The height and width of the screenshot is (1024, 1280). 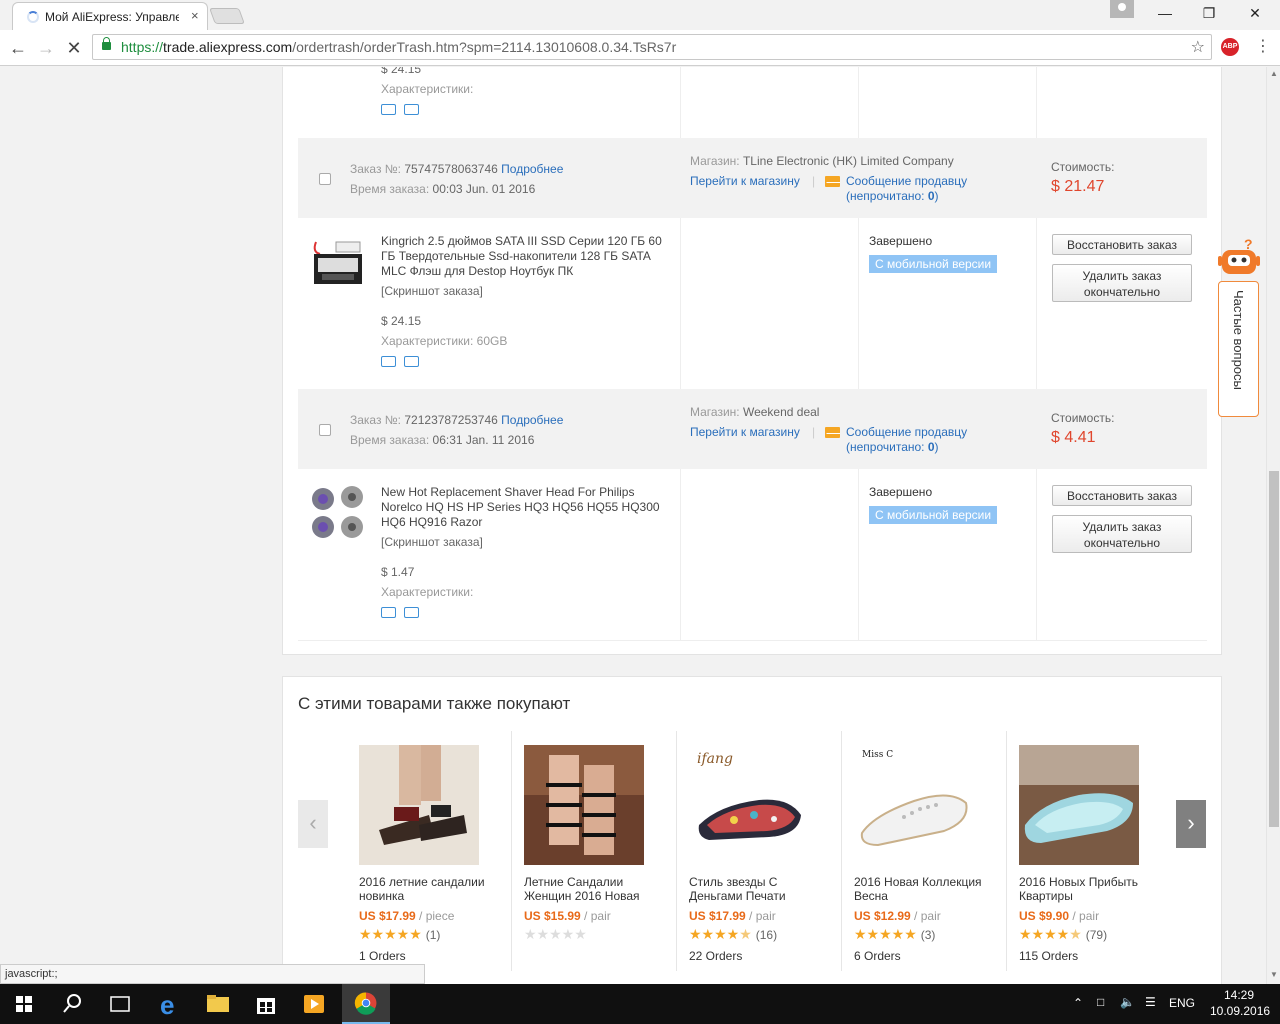 What do you see at coordinates (1049, 956) in the screenshot?
I see `reco-orders: 115 Orders` at bounding box center [1049, 956].